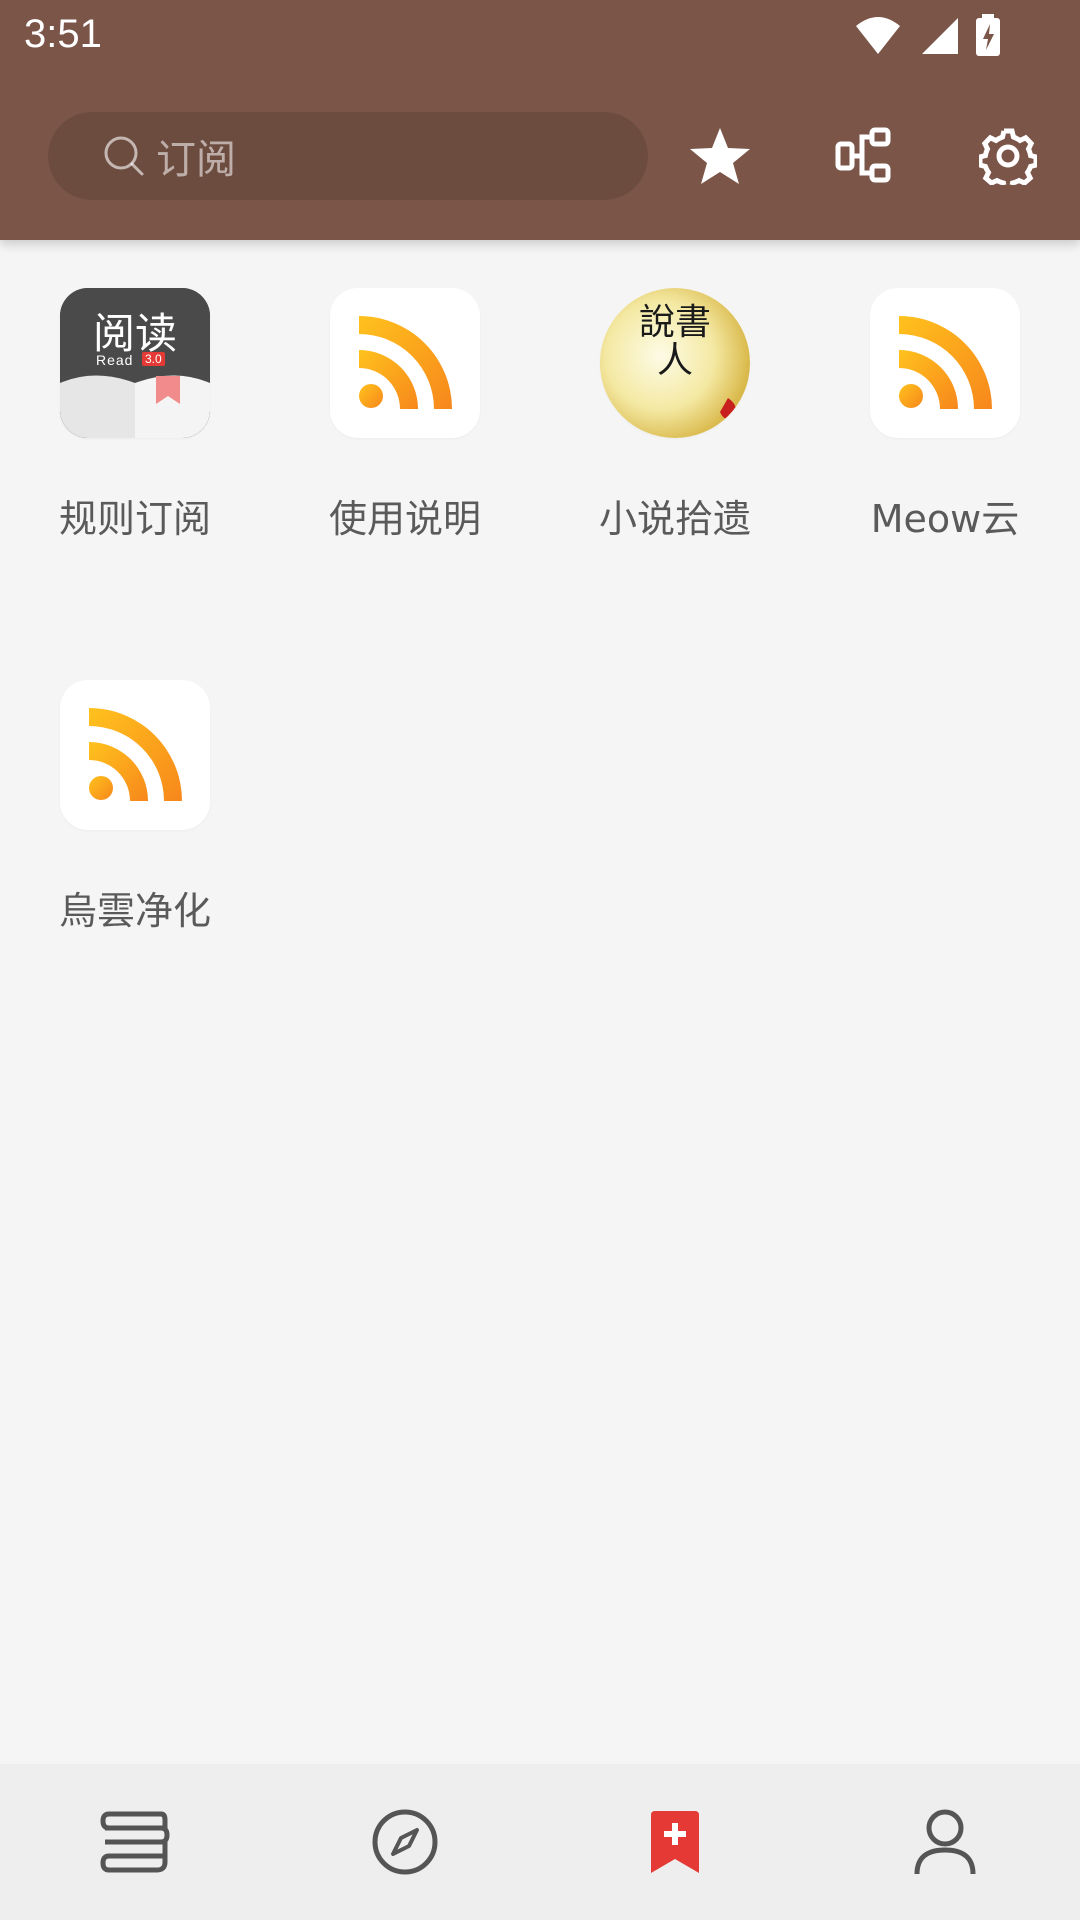 The width and height of the screenshot is (1080, 1920). I want to click on subscription-label: 烏雲净化, so click(134, 911).